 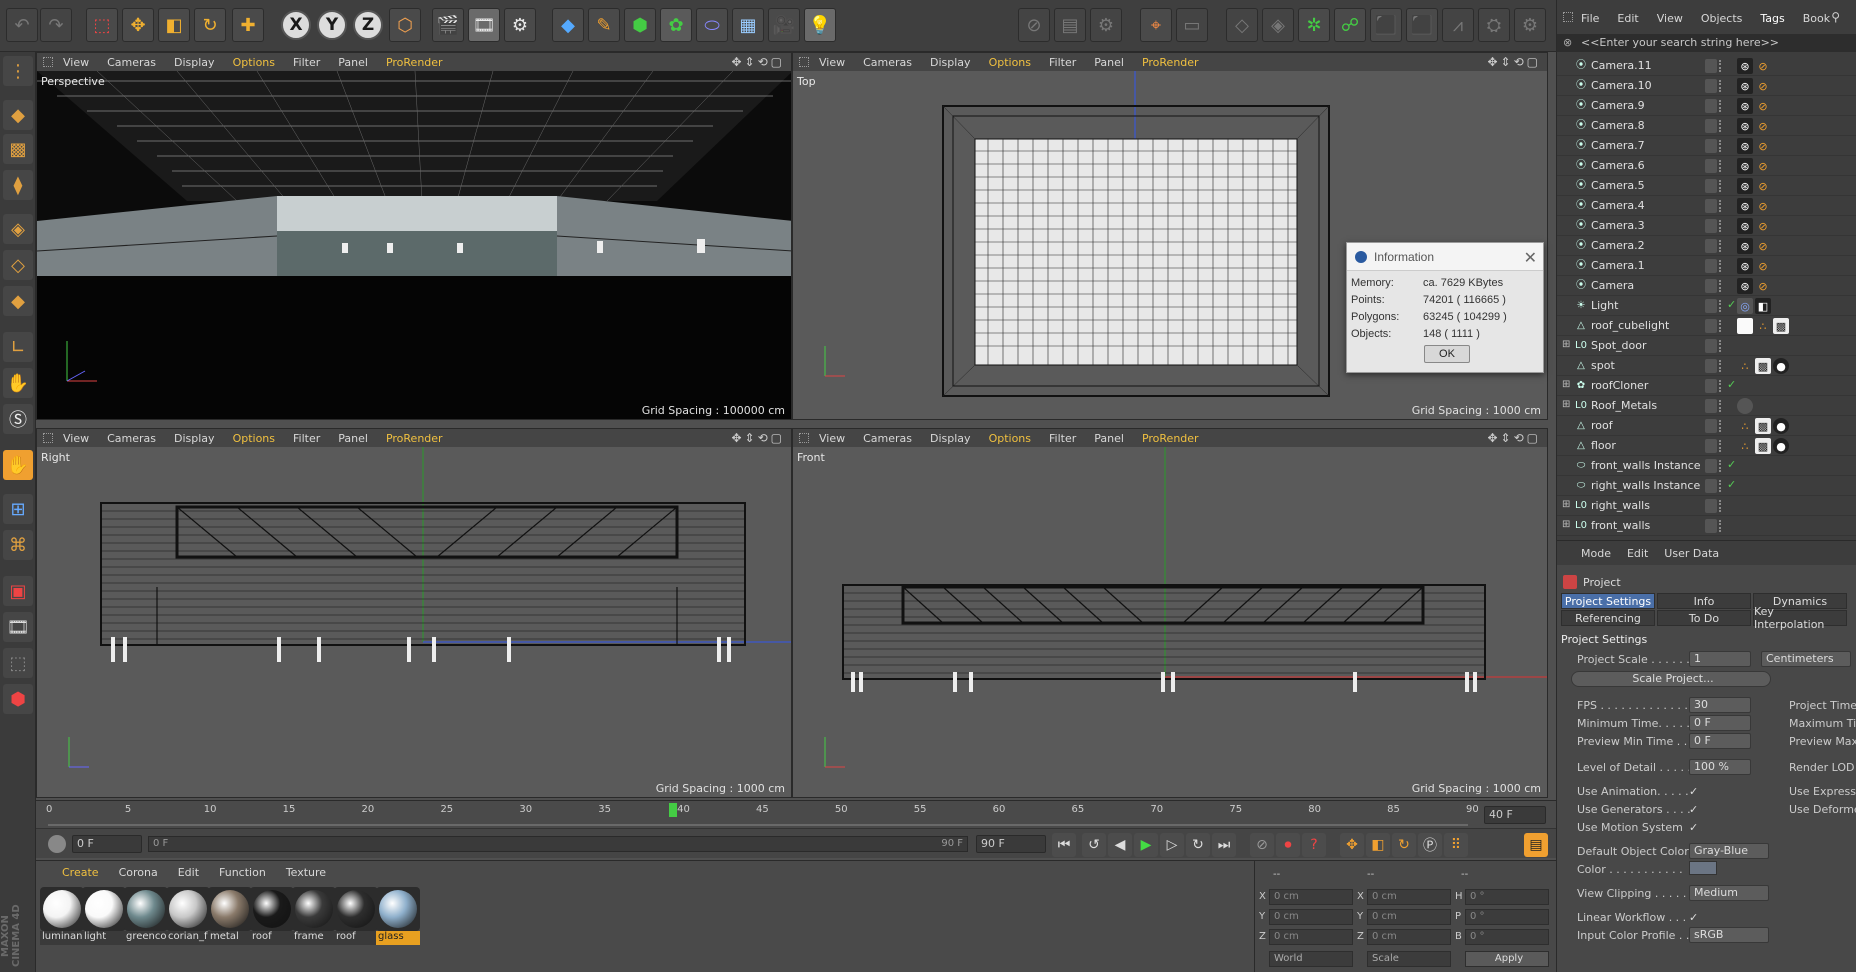 What do you see at coordinates (1706, 126) in the screenshot?
I see `object-row: ⦿ Camera.8 ⊛ ⊘` at bounding box center [1706, 126].